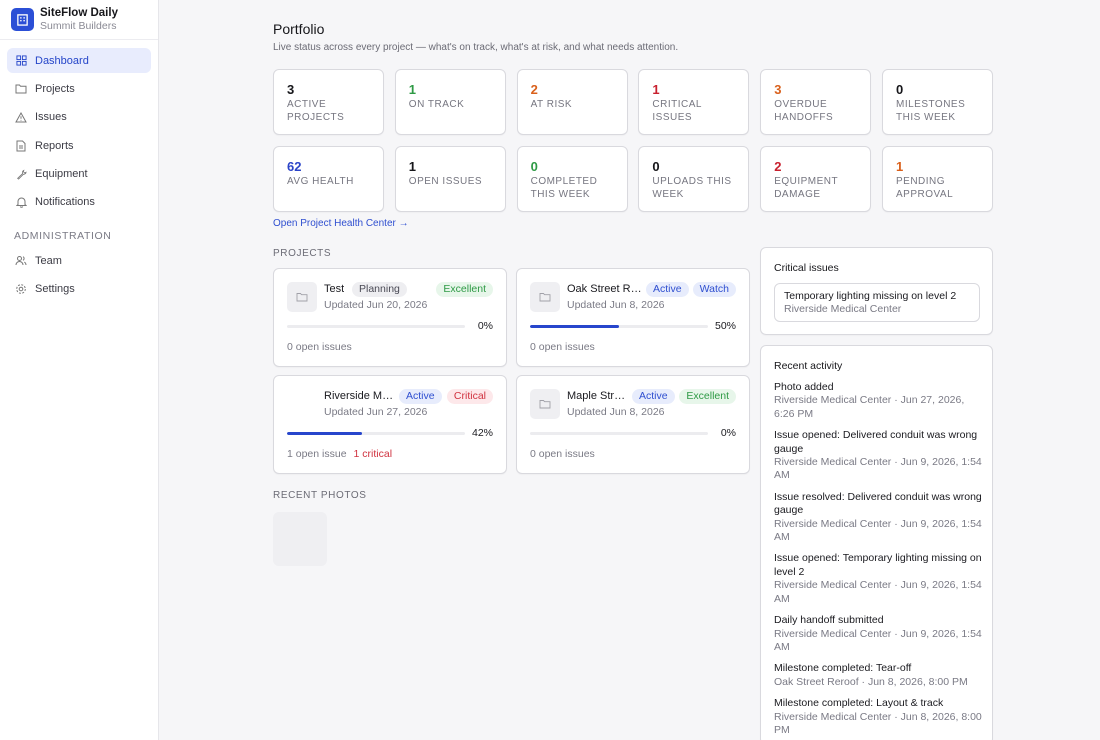 The height and width of the screenshot is (740, 1100). Describe the element at coordinates (79, 20) in the screenshot. I see `brand: SiteFlow Daily Summit Builders` at that location.